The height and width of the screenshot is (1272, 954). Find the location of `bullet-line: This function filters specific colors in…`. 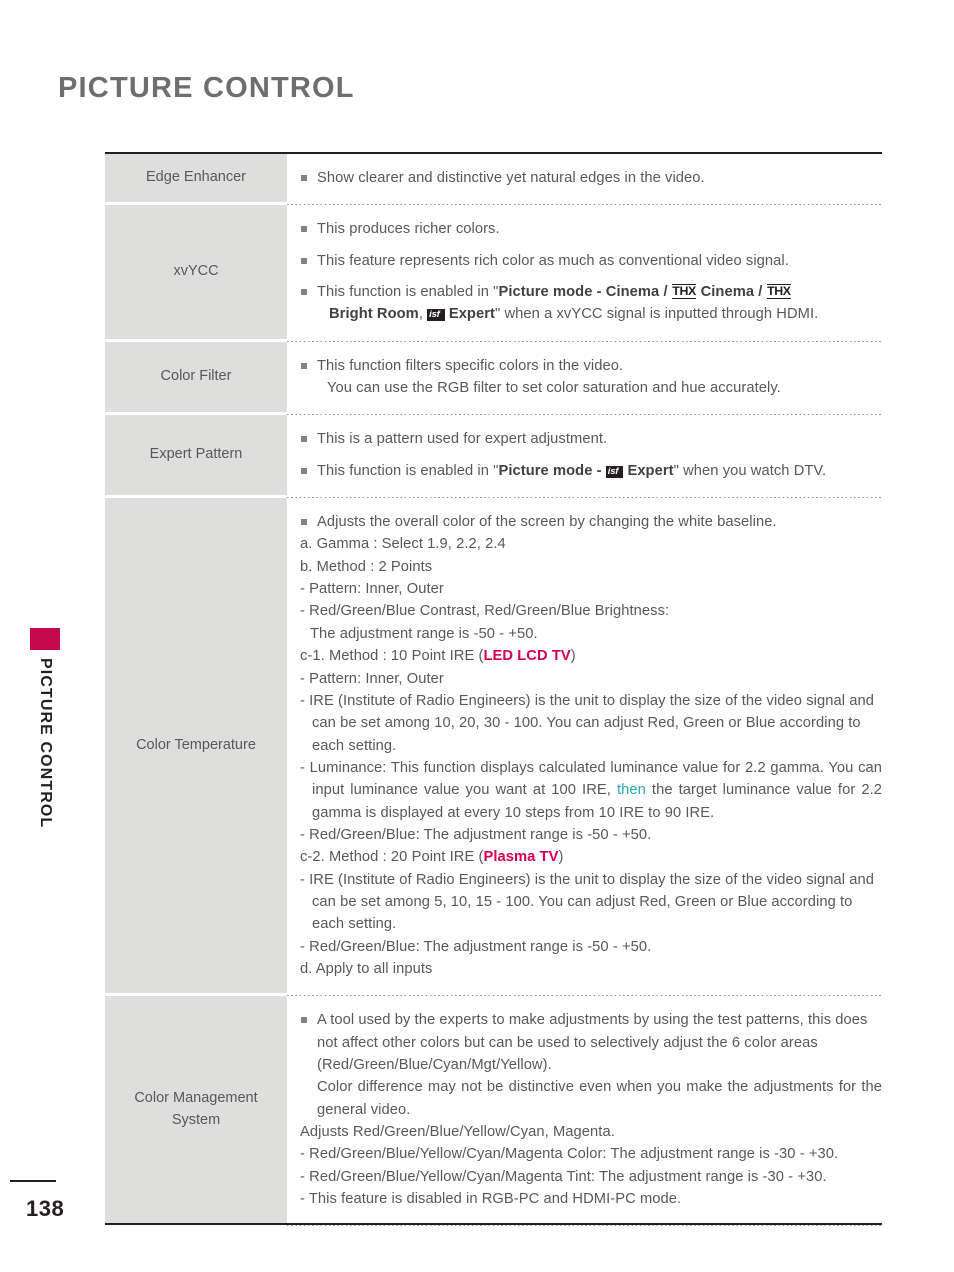

bullet-line: This function filters specific colors in… is located at coordinates (591, 366).